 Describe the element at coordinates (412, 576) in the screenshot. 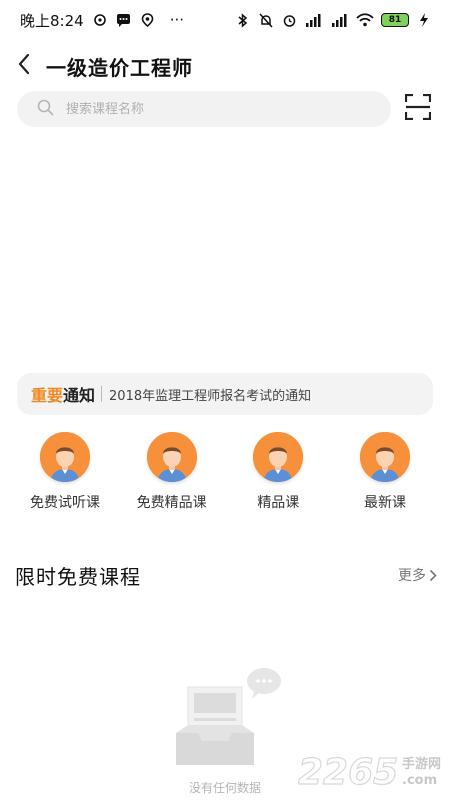

I see `more-label: 更多` at that location.